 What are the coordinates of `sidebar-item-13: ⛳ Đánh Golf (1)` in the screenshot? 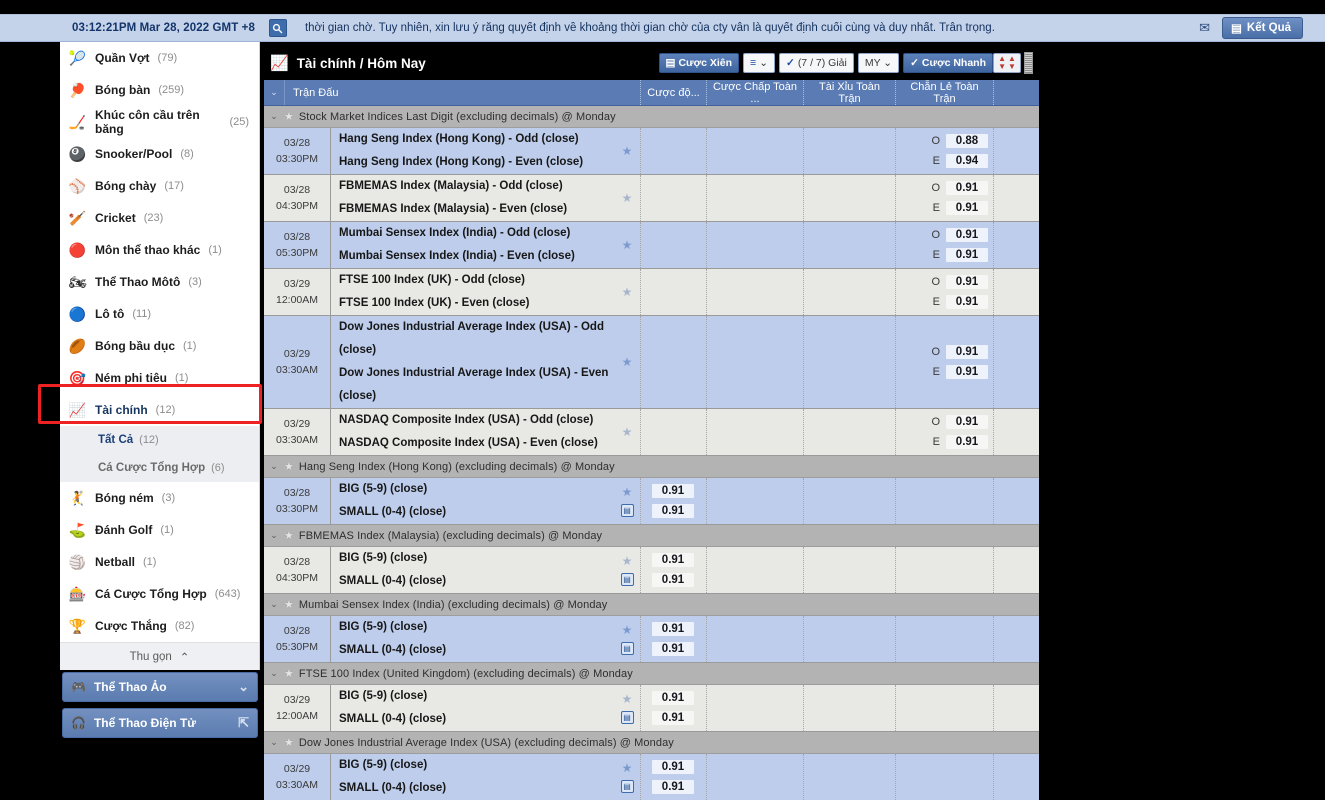 It's located at (159, 530).